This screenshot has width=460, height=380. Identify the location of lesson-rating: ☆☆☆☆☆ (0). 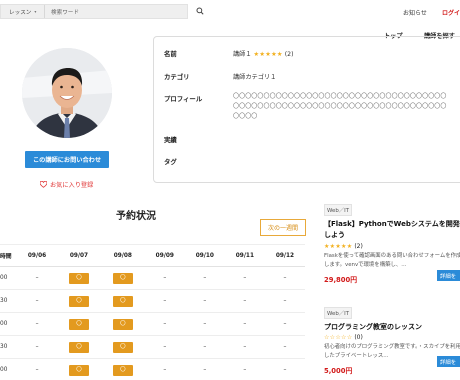
(392, 337).